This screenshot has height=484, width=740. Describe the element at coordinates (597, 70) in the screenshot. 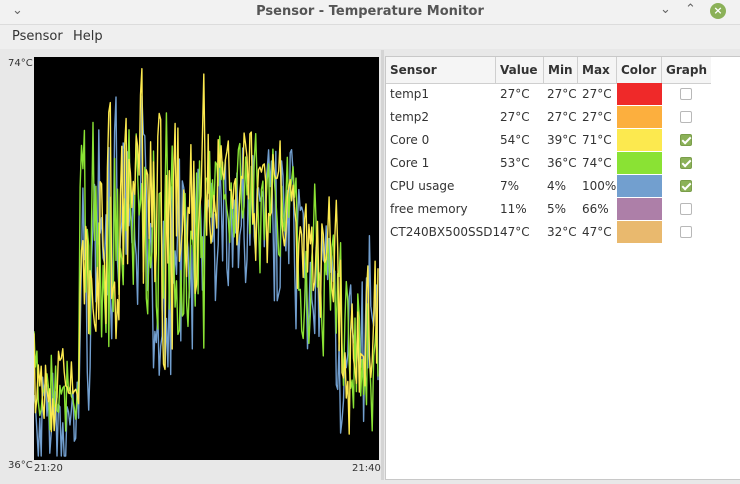

I see `column-header-max: Max` at that location.